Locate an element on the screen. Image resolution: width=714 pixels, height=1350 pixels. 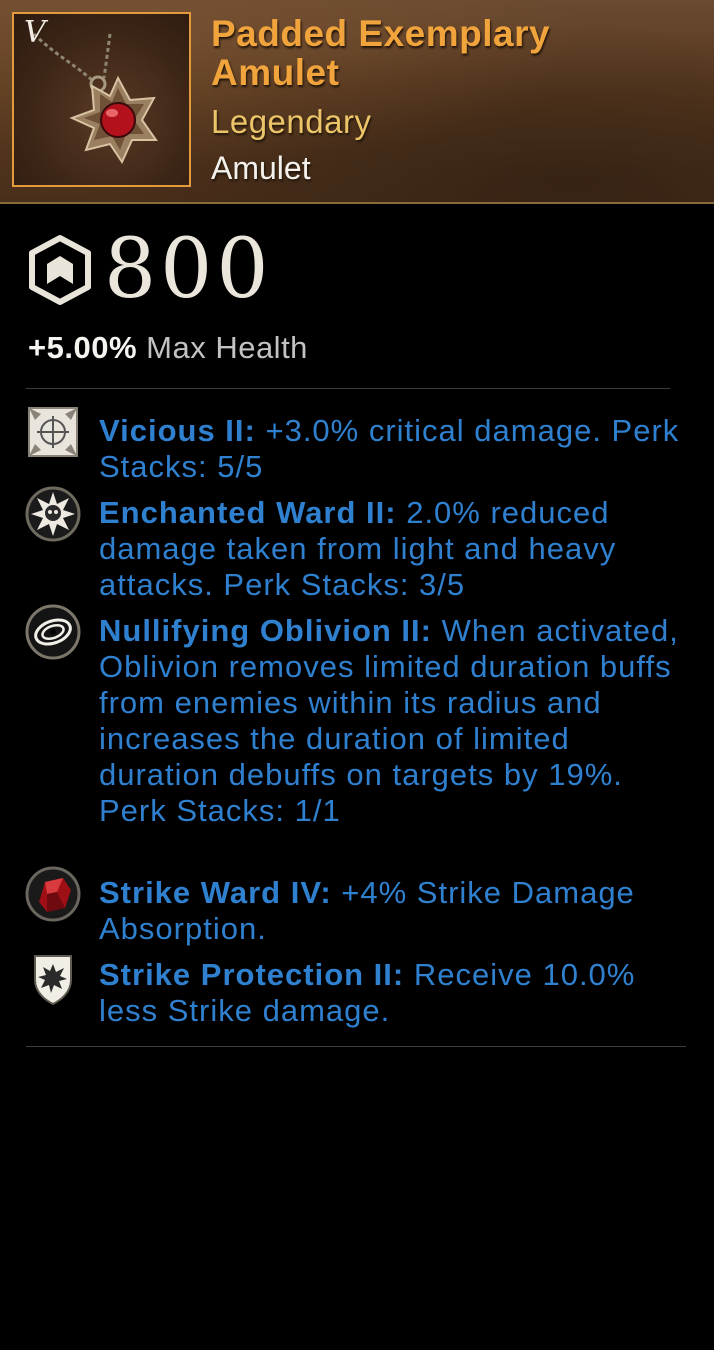
perk-name: Nullifying Oblivion II: is located at coordinates (265, 630).